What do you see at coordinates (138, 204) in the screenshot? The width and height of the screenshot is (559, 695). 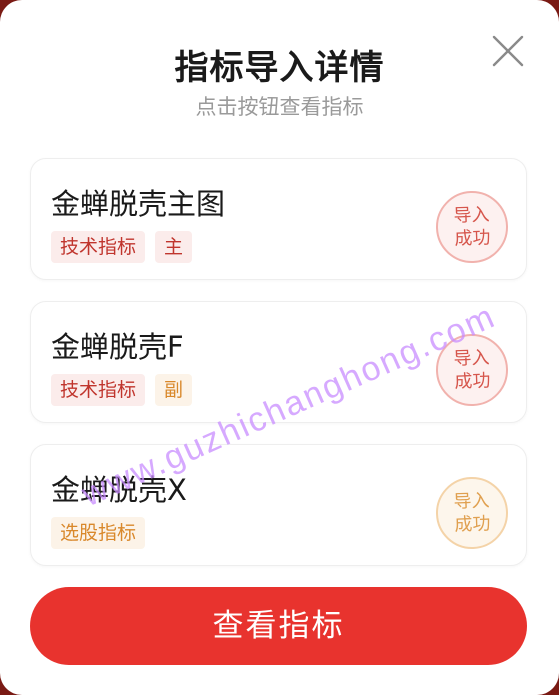 I see `indicator-name: 金蝉脱壳主图` at bounding box center [138, 204].